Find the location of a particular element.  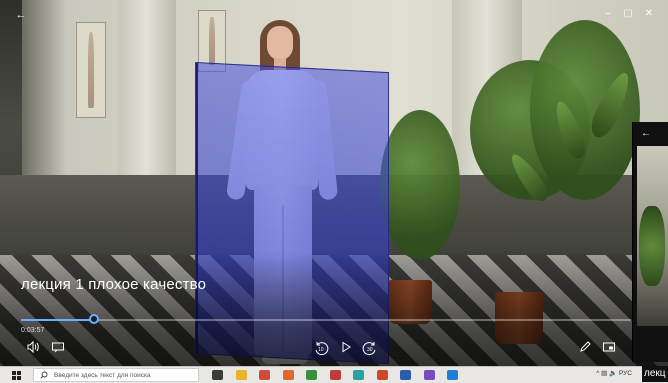

miniview-button is located at coordinates (610, 348).